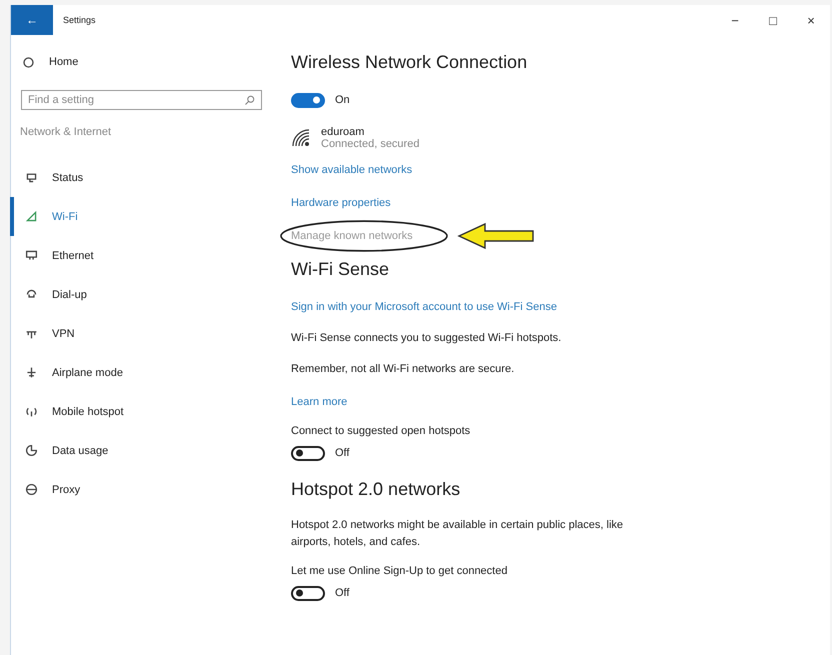 This screenshot has width=832, height=655. Describe the element at coordinates (426, 338) in the screenshot. I see `description-text: Wi-Fi Sense connects you to suggested Wi-Fi hotspots.` at that location.